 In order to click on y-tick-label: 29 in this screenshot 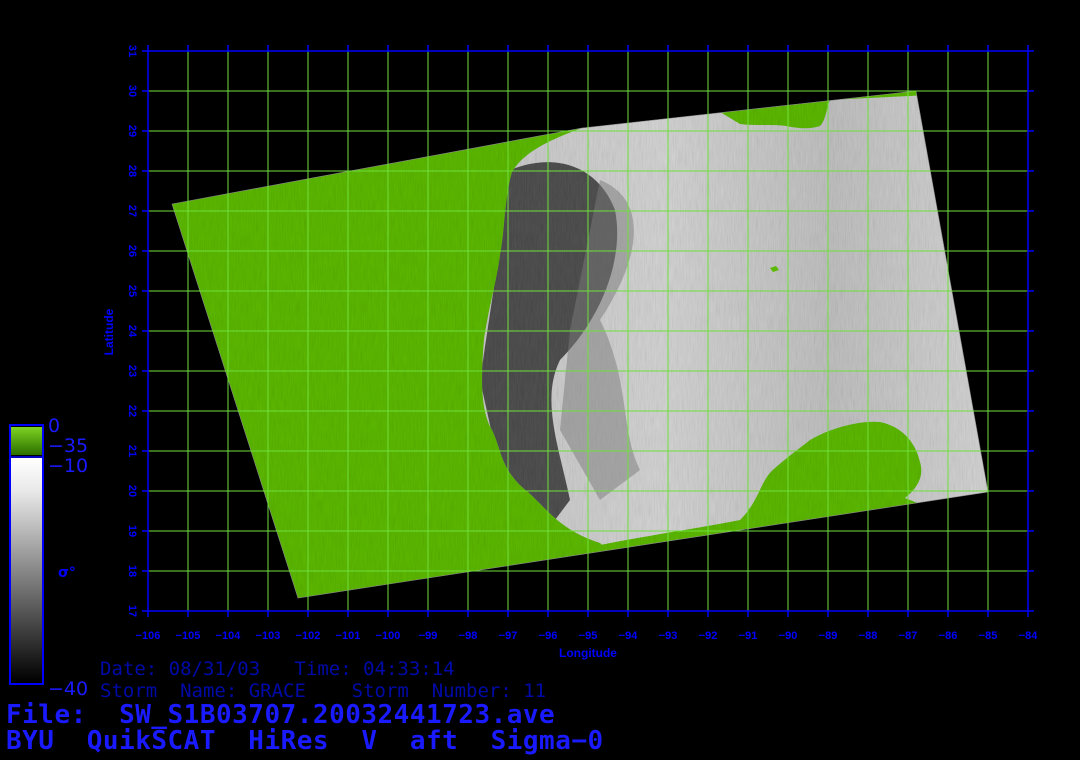, I will do `click(132, 131)`.